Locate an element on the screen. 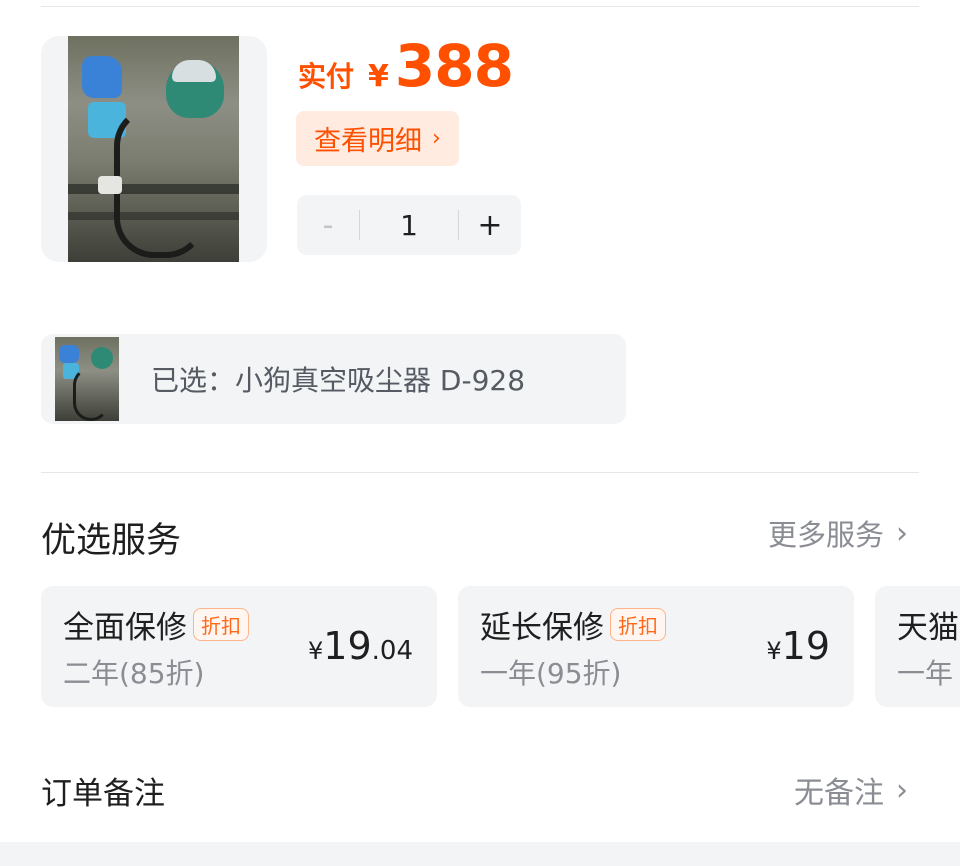 Image resolution: width=960 pixels, height=866 pixels. service-card: 延长保修 折扣 一年(95折) ¥ 19 is located at coordinates (656, 646).